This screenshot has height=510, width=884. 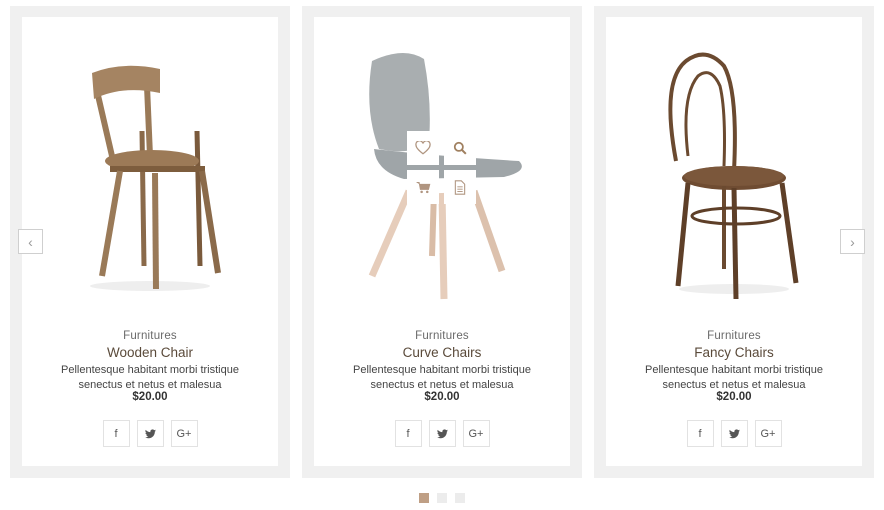 I want to click on carousel-prev-button: ‹, so click(x=30, y=241).